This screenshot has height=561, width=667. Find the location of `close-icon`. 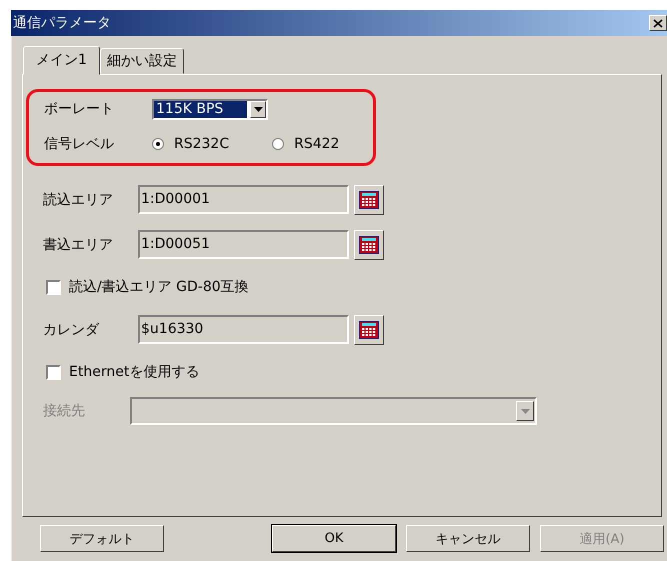

close-icon is located at coordinates (658, 23).